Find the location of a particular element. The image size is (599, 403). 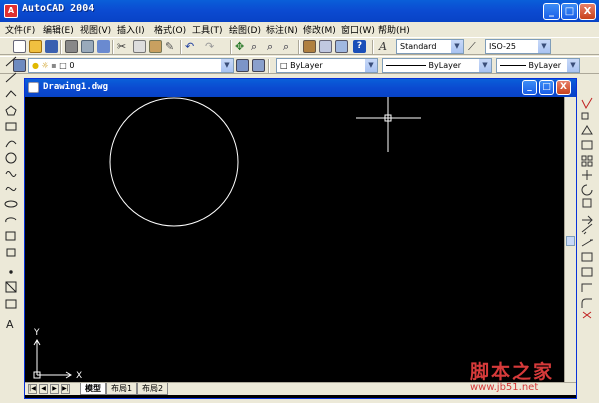

spline-icon is located at coordinates (11, 189).